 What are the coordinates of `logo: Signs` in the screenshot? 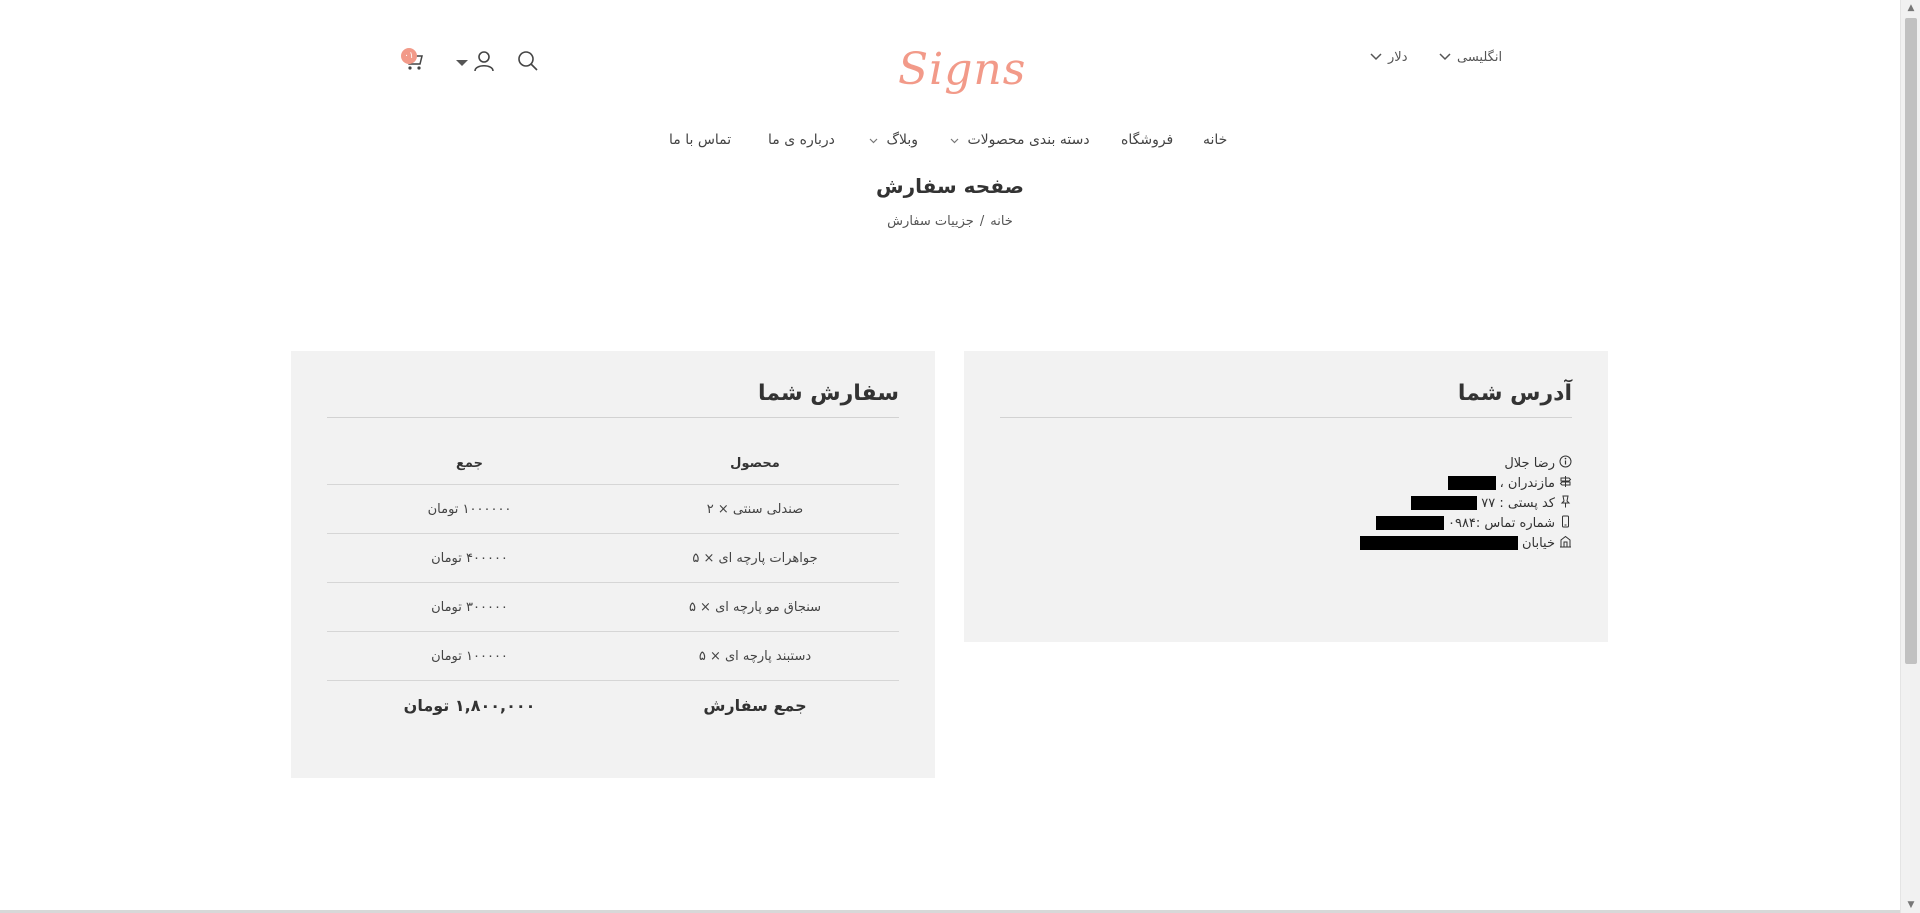 It's located at (961, 70).